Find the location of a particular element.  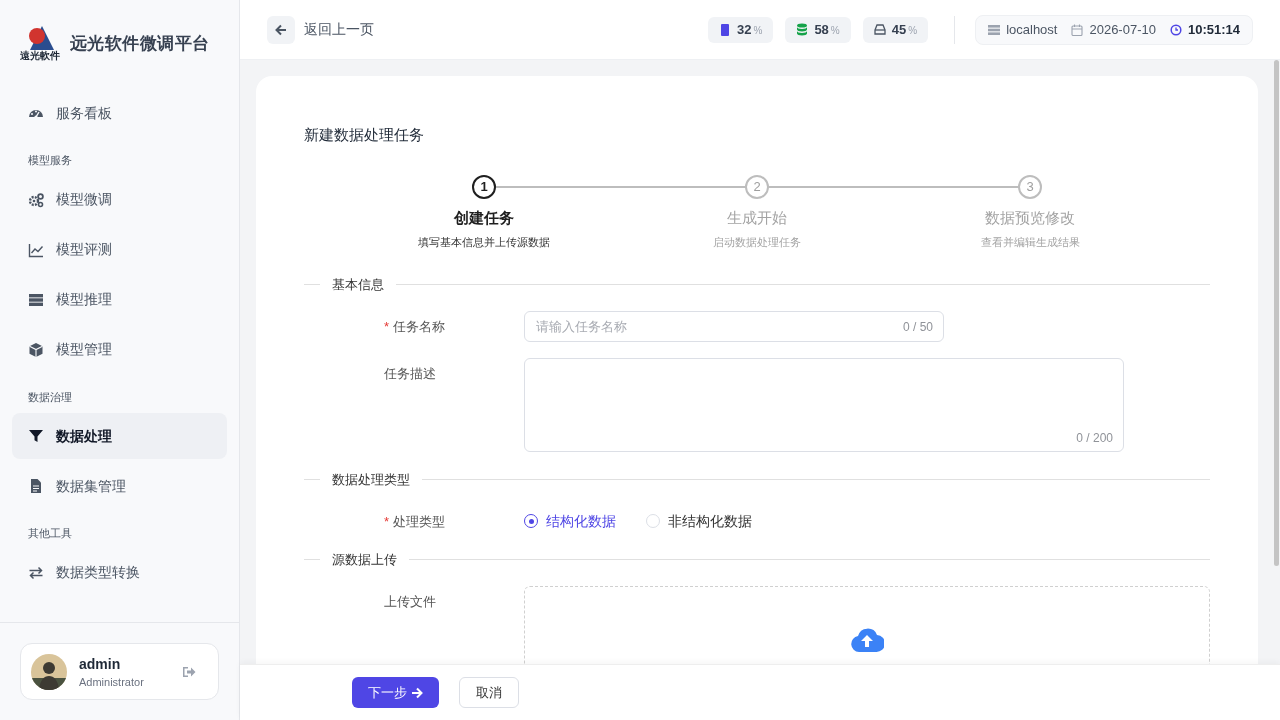

section-title: 基本信息 is located at coordinates (358, 284).